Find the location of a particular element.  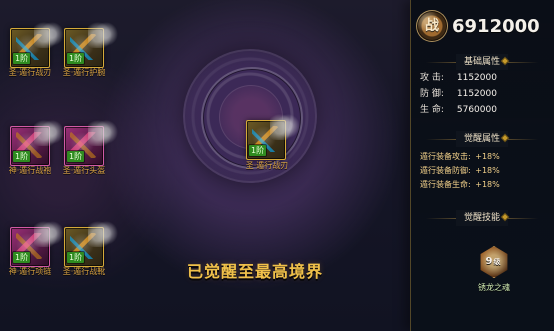

awaken-stat-row: 遁行装备生命: +18% is located at coordinates (485, 185).